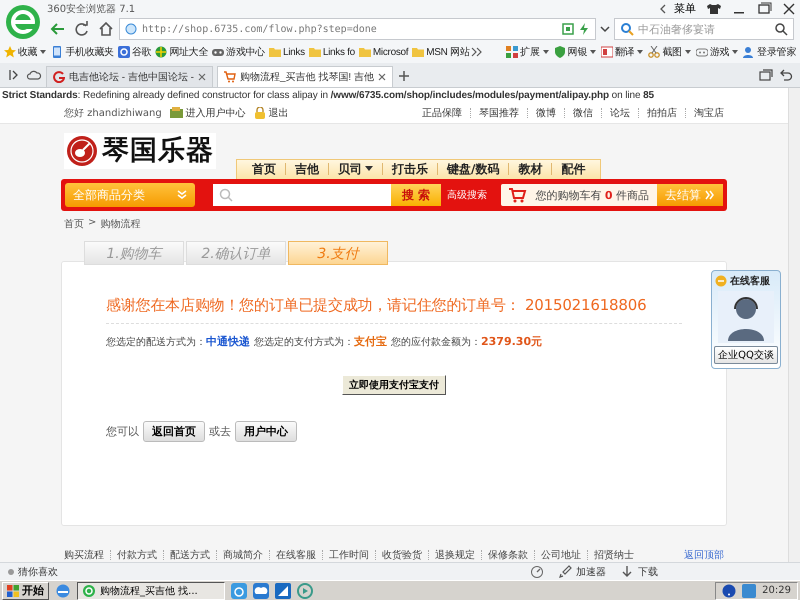  I want to click on advanced-search-link: 高级搜索, so click(467, 195).